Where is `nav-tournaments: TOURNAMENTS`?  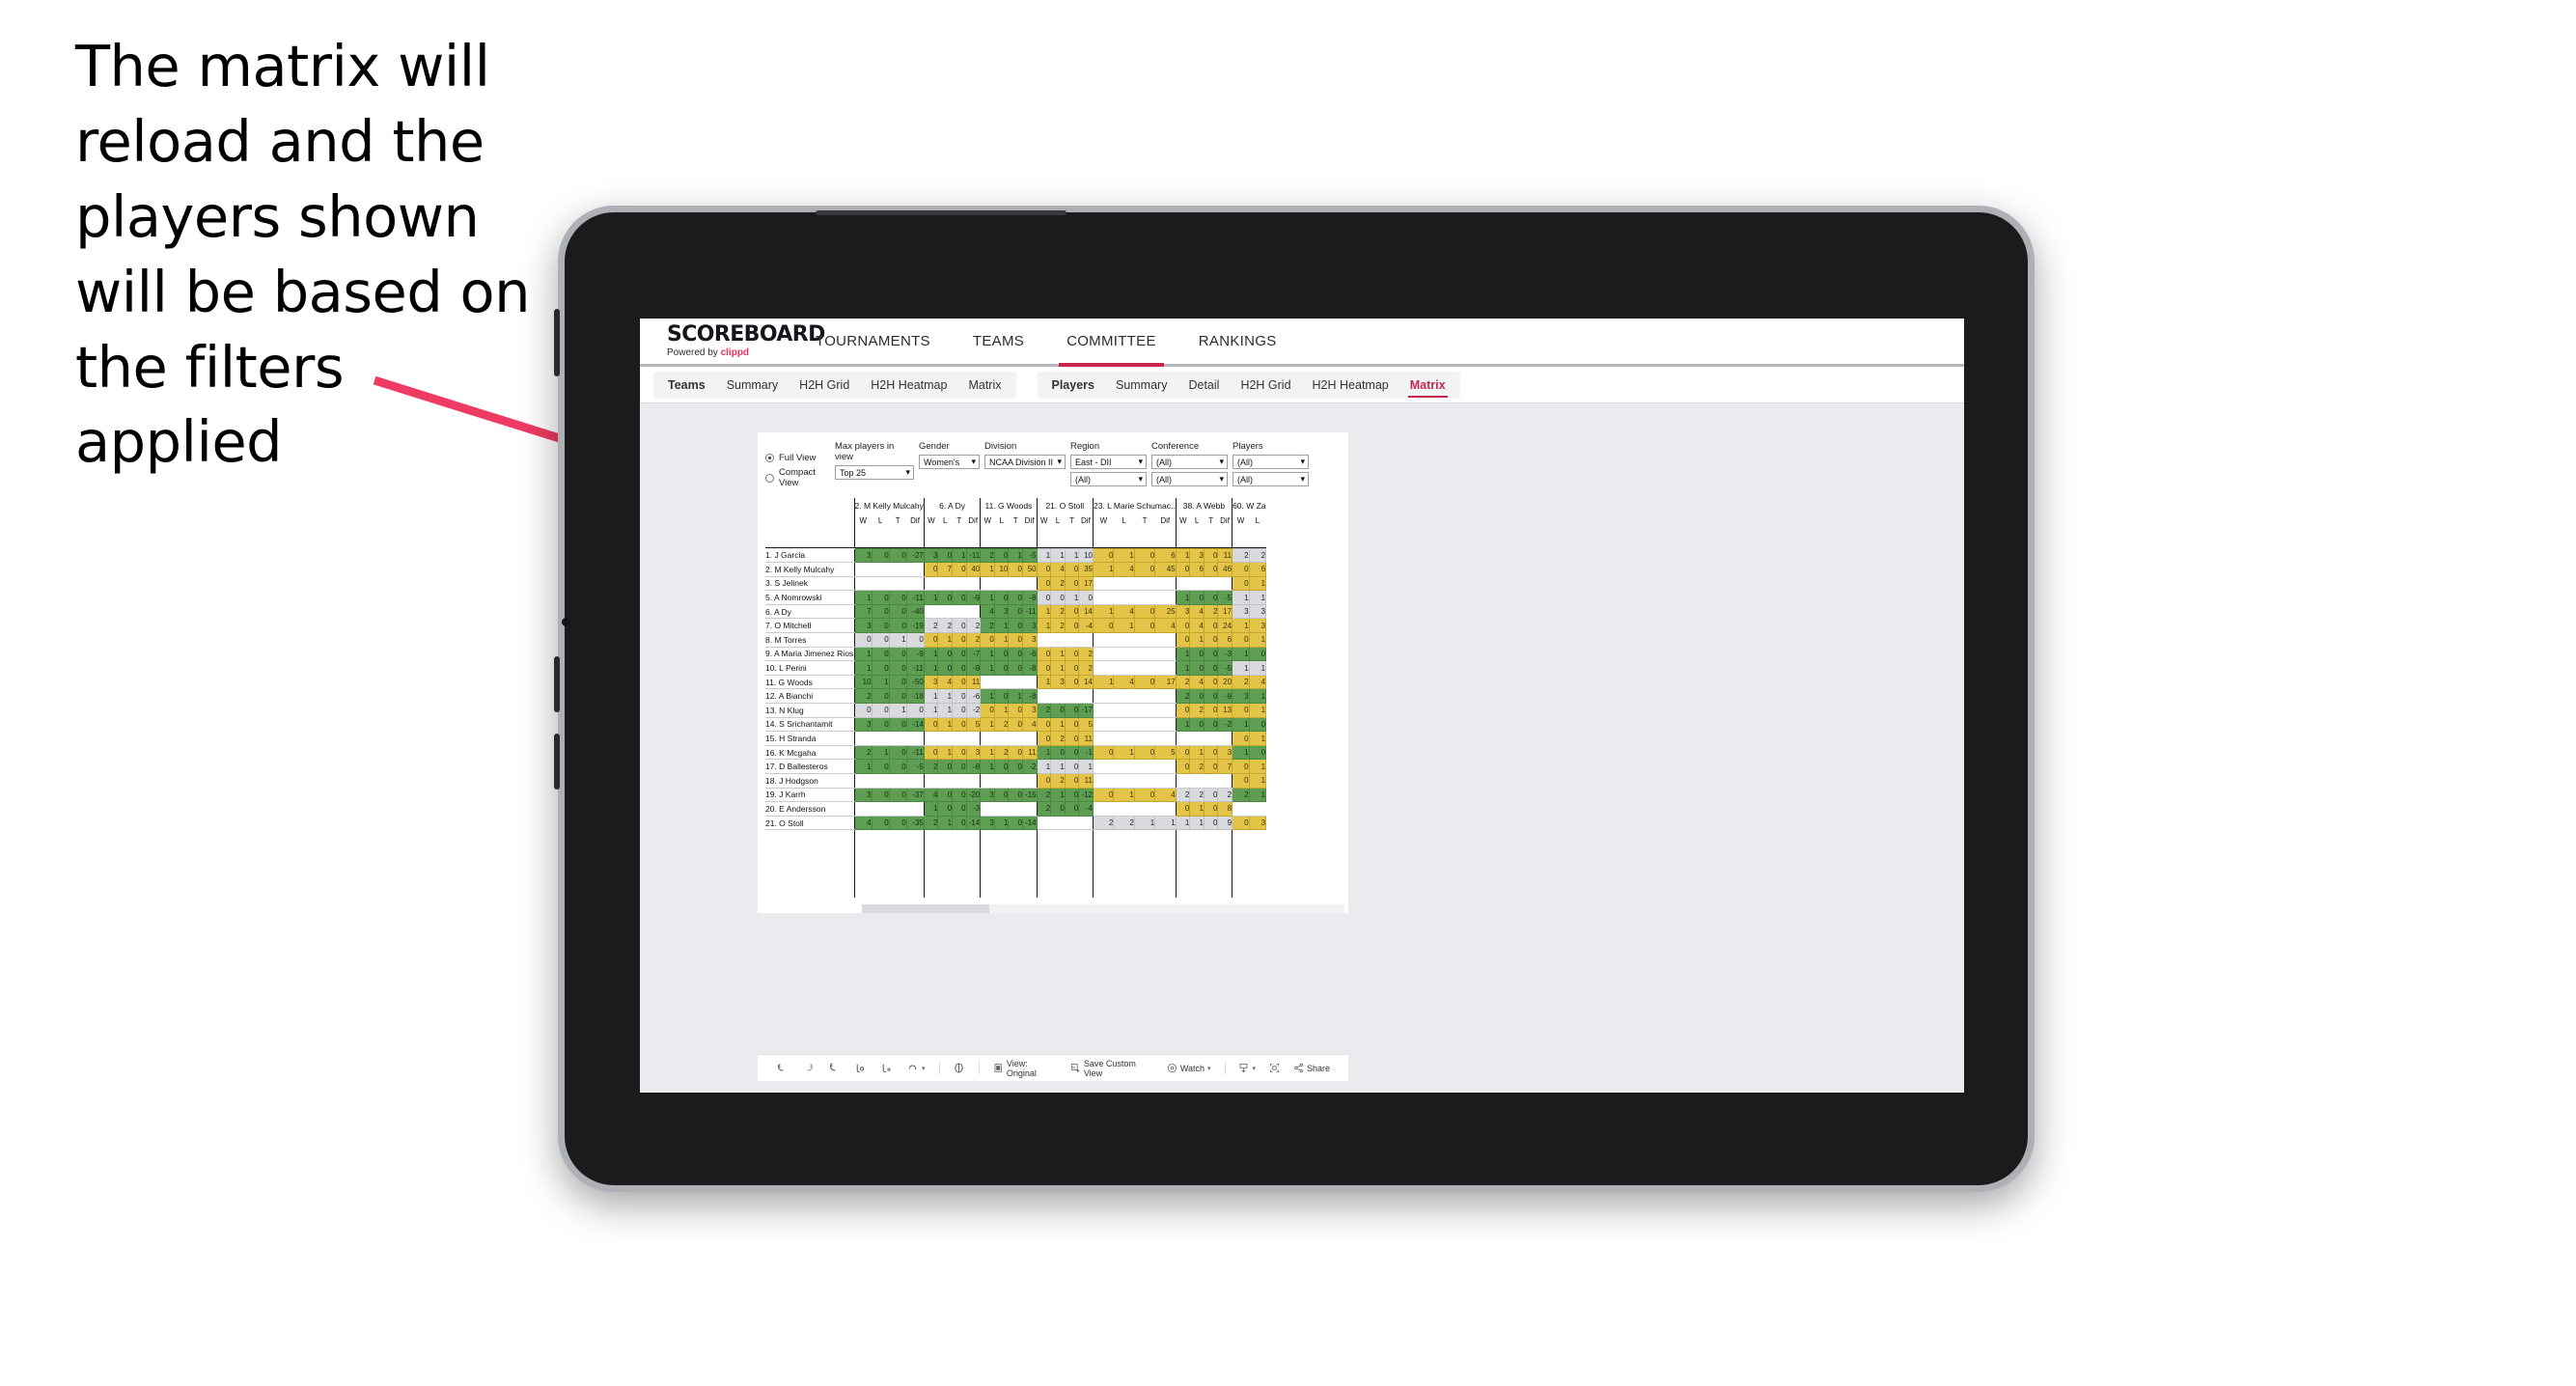
nav-tournaments: TOURNAMENTS is located at coordinates (873, 341).